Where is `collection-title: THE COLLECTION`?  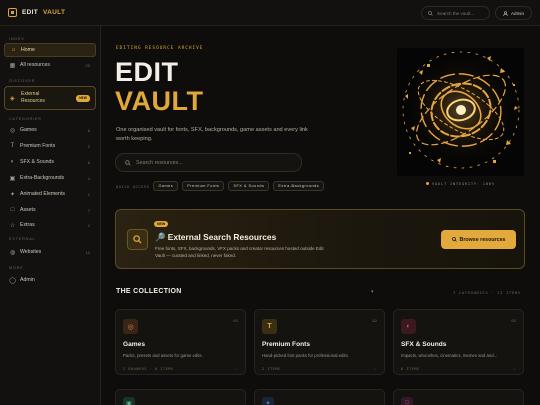
collection-title: THE COLLECTION is located at coordinates (149, 291).